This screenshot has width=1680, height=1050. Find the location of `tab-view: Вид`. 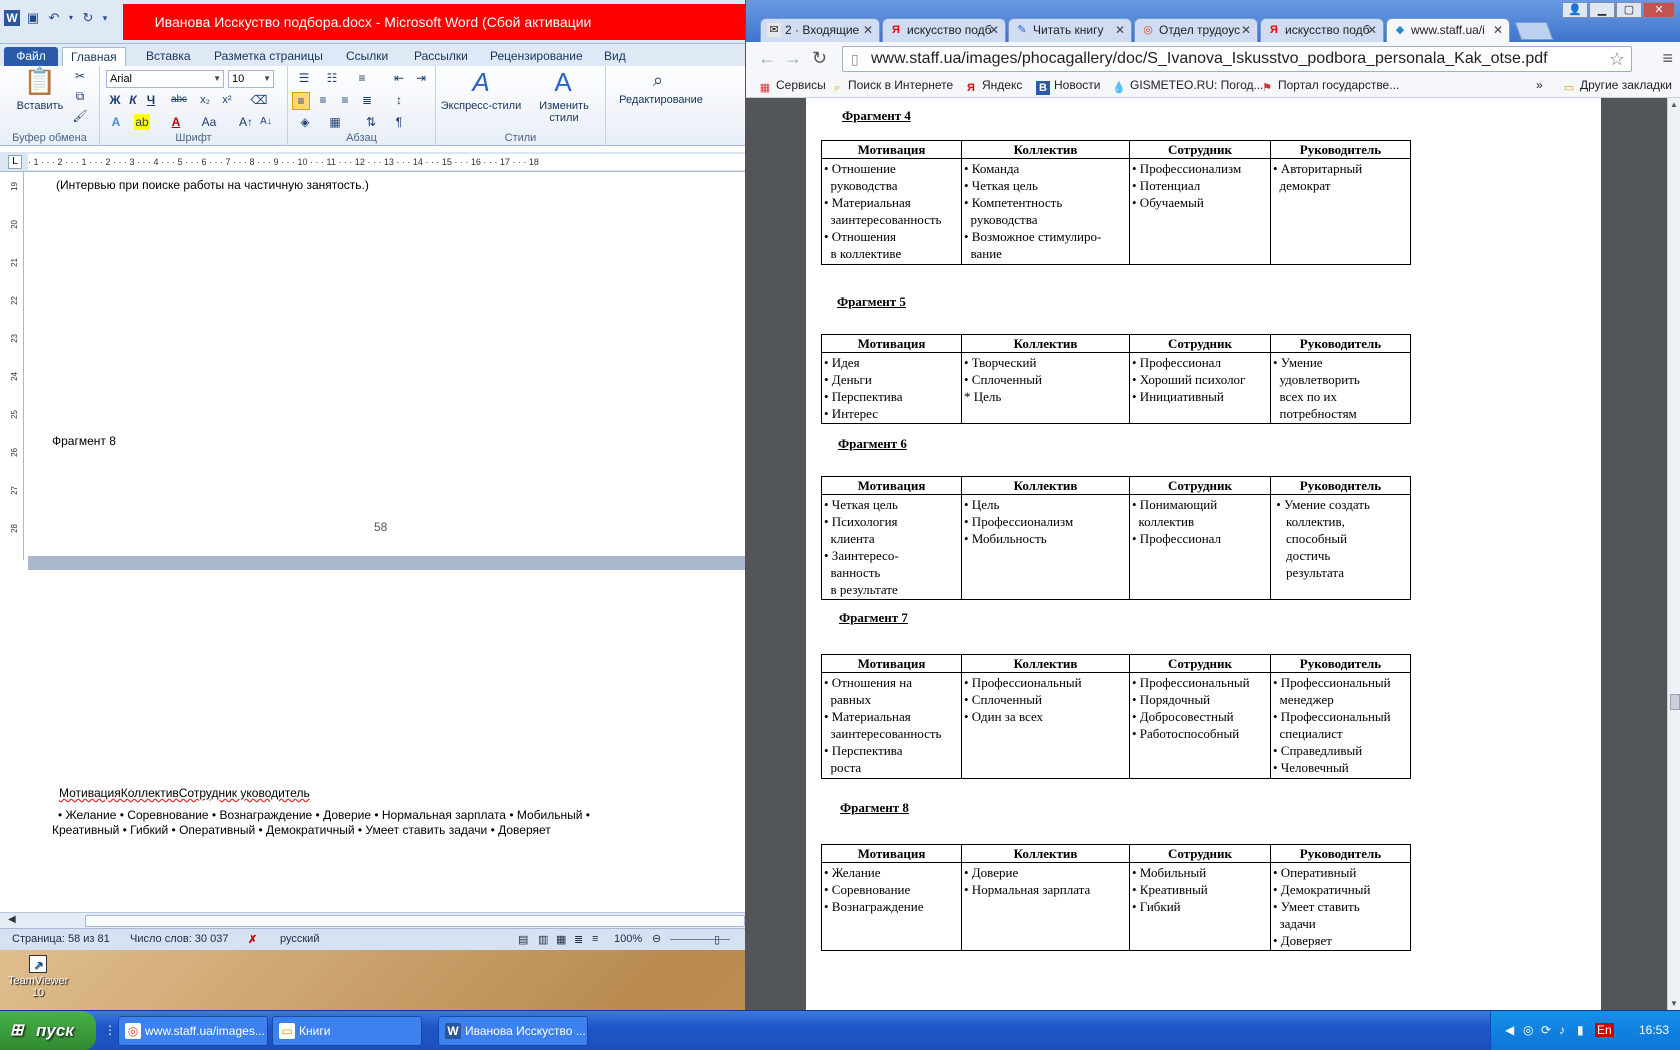

tab-view: Вид is located at coordinates (615, 56).